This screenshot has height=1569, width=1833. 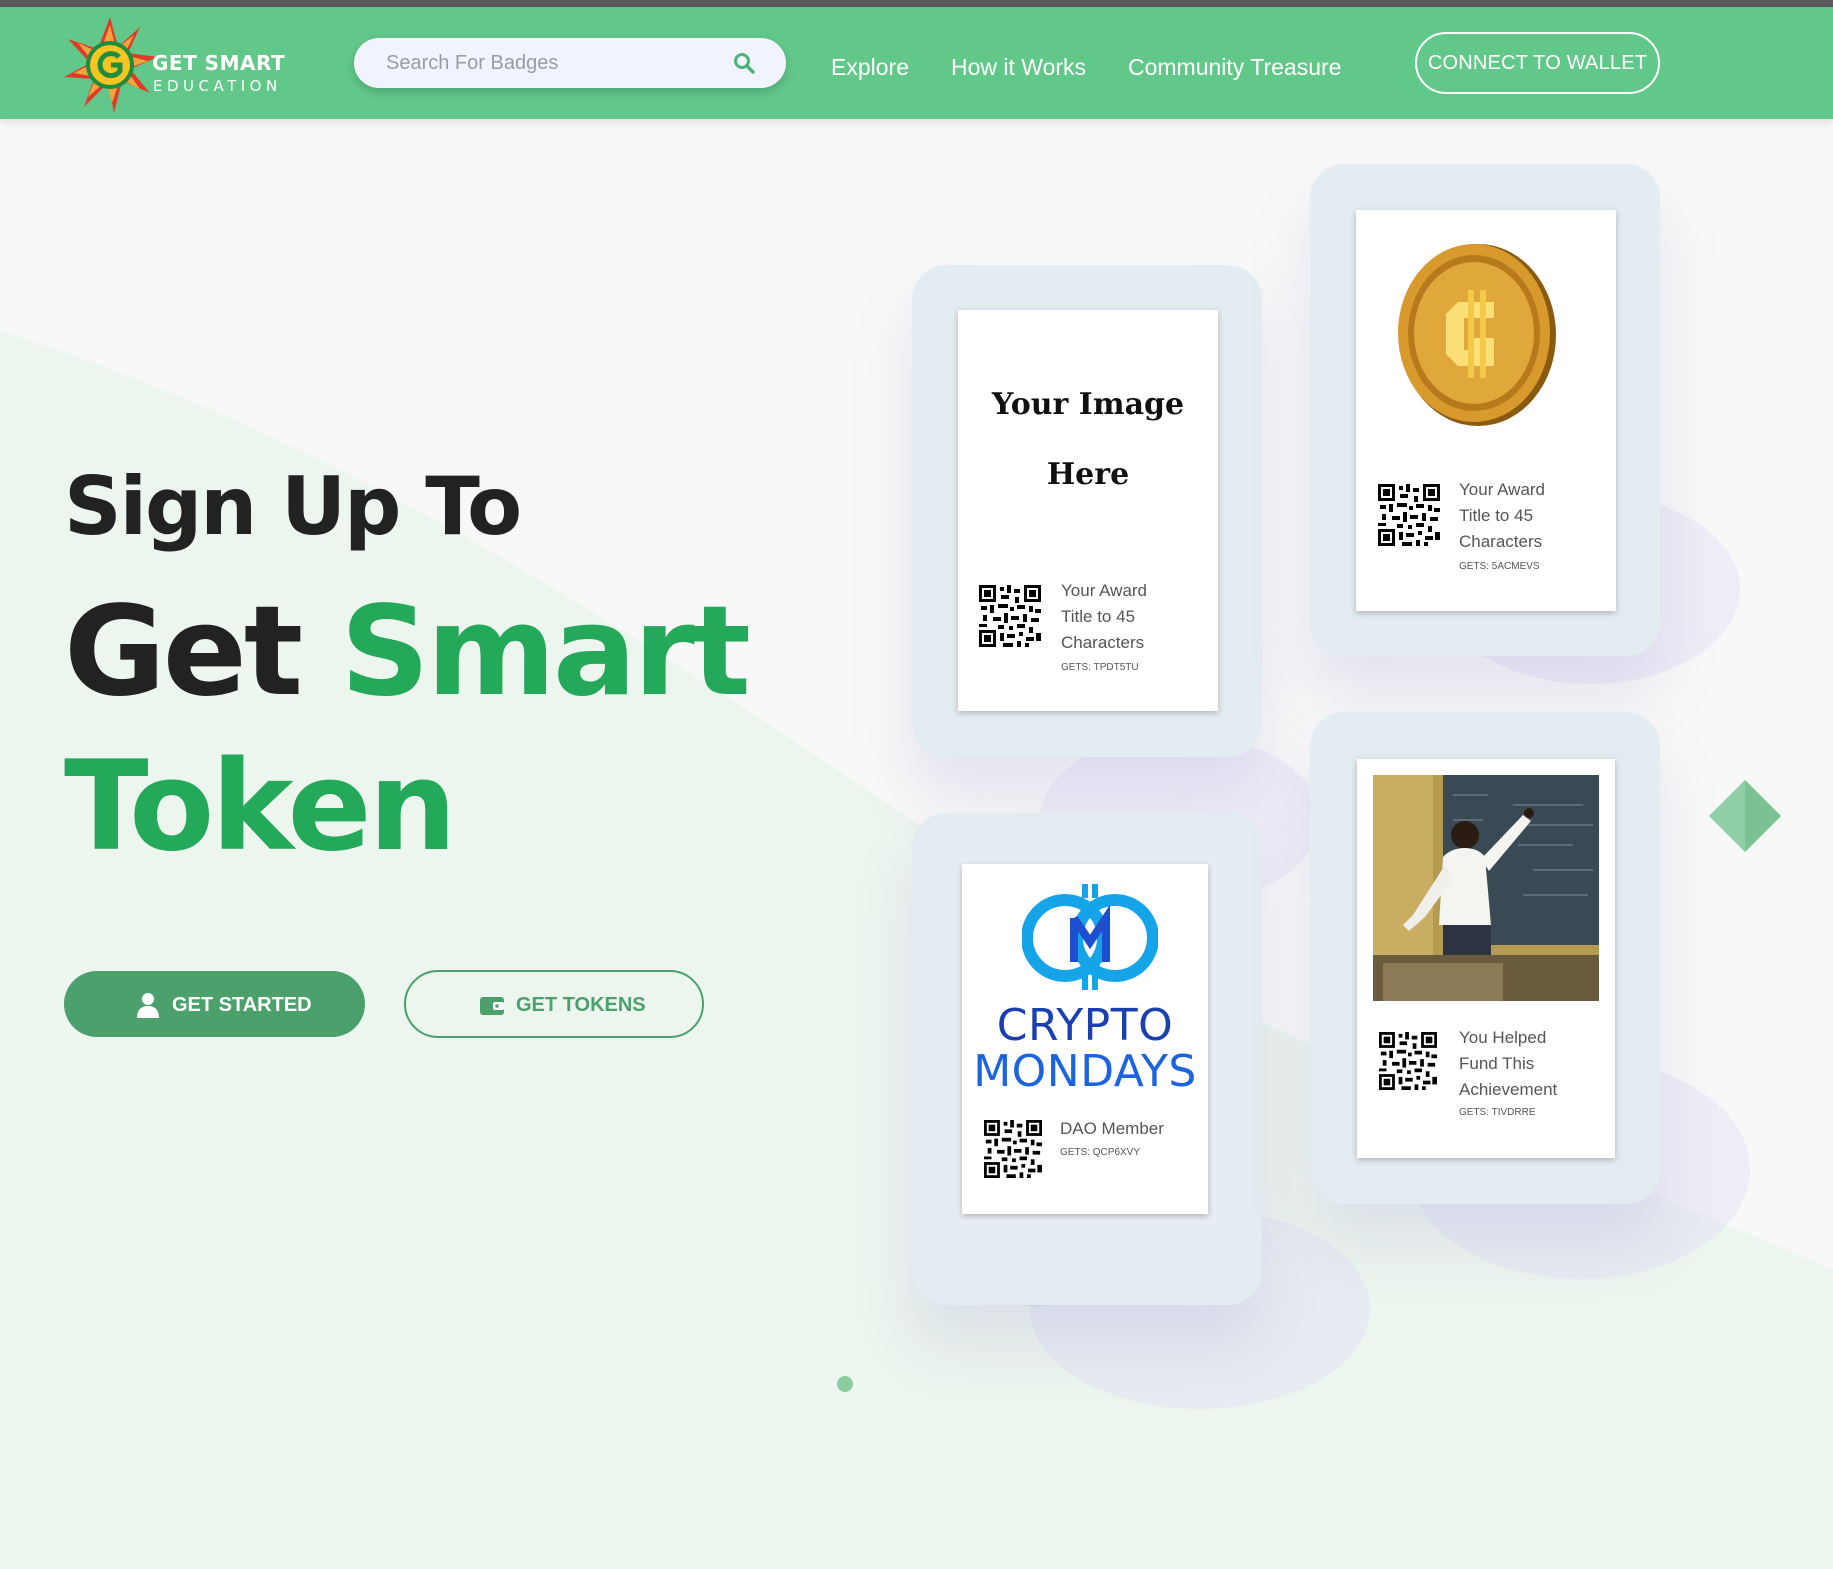 I want to click on badge-frame-crypto-mondays: CRYPTO MONDAYS DAO Member GETS: QCP6XVY, so click(x=1087, y=1059).